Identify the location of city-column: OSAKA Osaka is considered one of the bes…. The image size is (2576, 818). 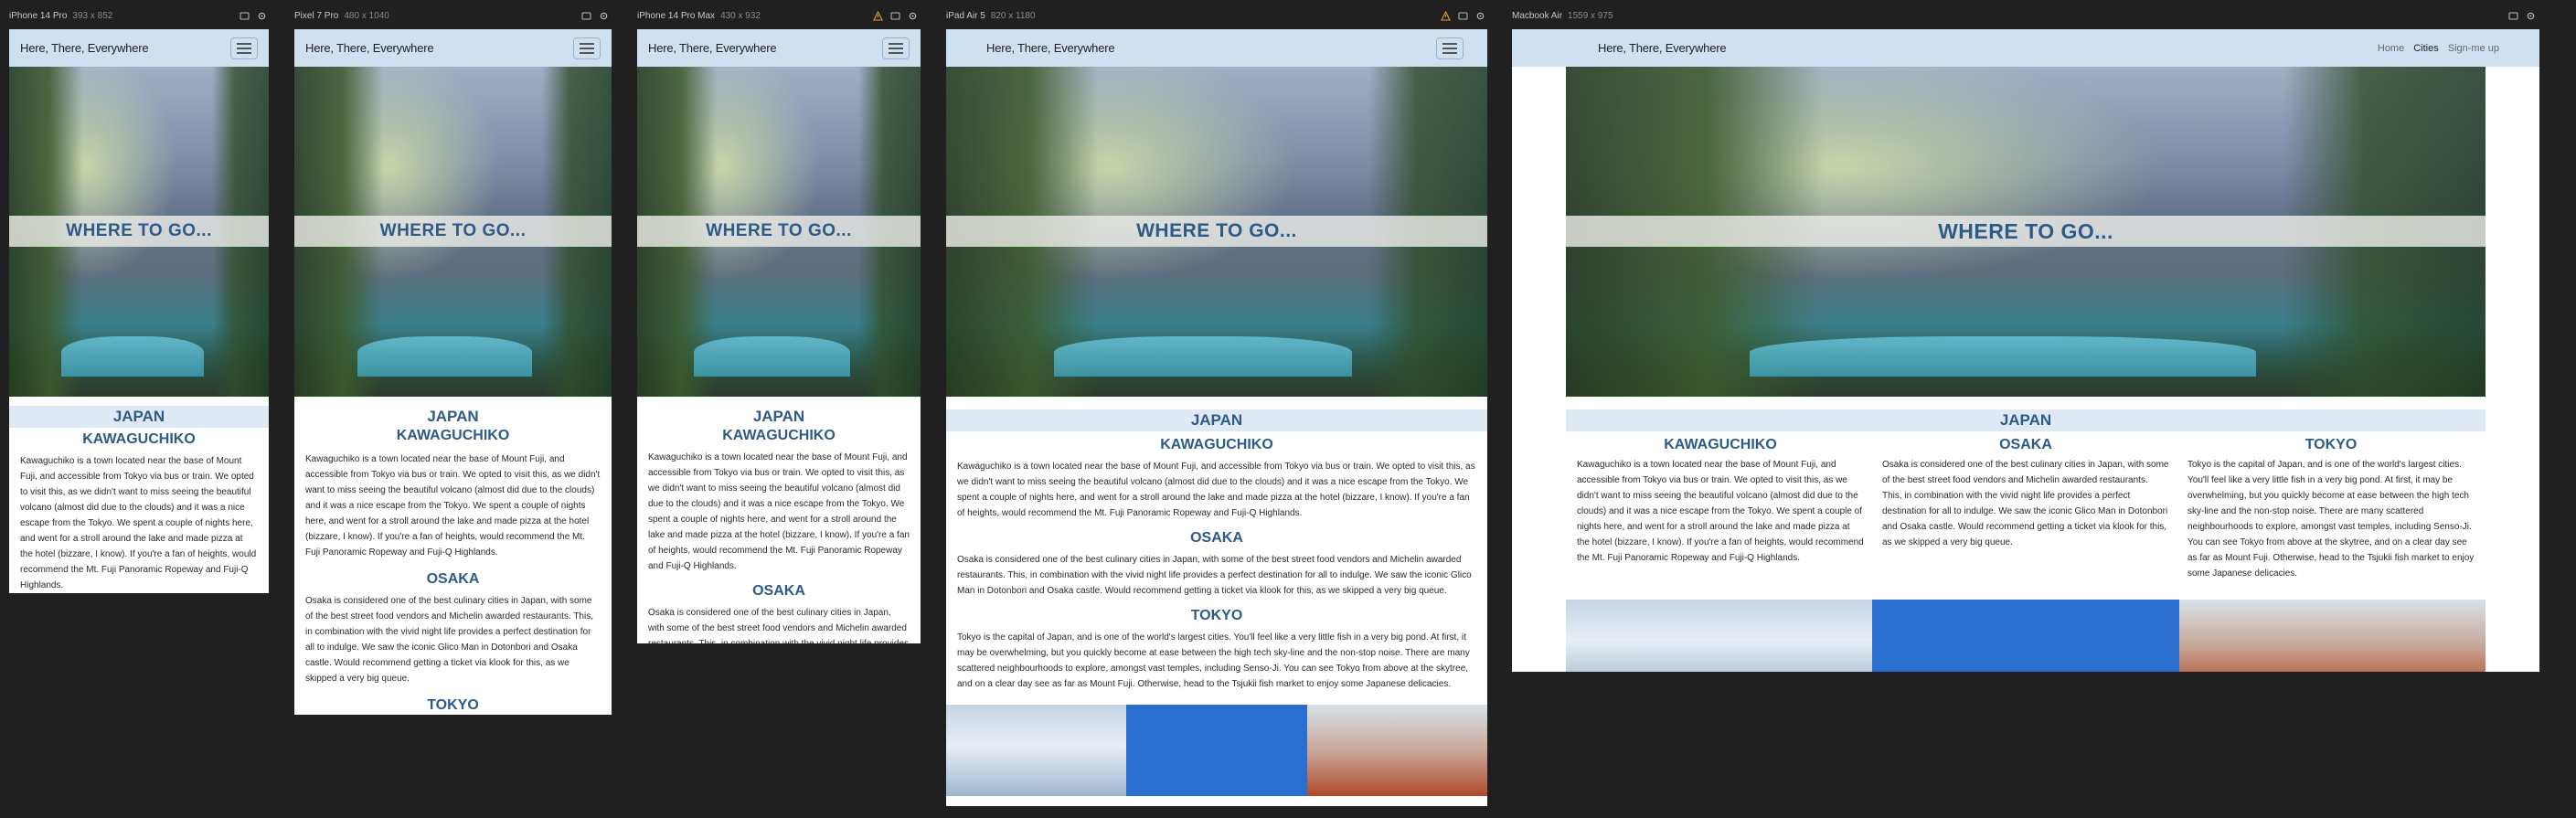
(2025, 506).